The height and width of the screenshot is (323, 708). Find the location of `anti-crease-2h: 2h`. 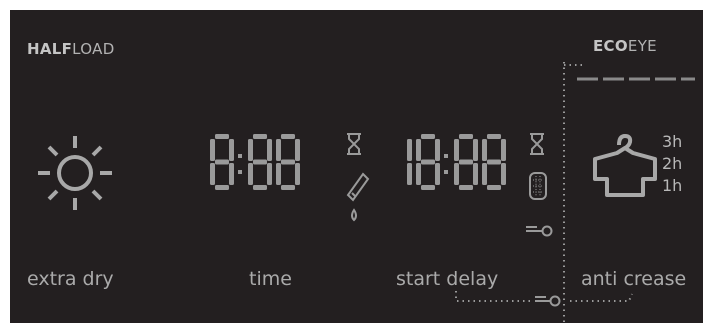

anti-crease-2h: 2h is located at coordinates (672, 164).